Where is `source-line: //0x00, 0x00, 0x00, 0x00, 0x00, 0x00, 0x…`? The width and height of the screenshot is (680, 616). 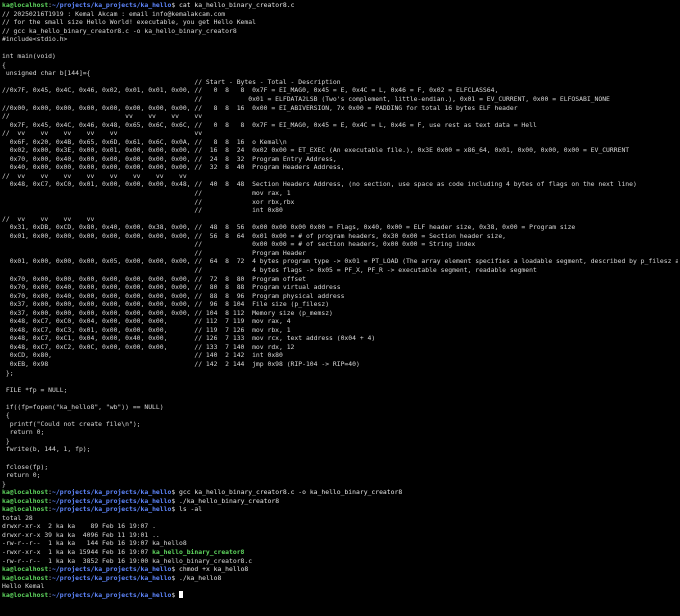 source-line: //0x00, 0x00, 0x00, 0x00, 0x00, 0x00, 0x… is located at coordinates (260, 107).